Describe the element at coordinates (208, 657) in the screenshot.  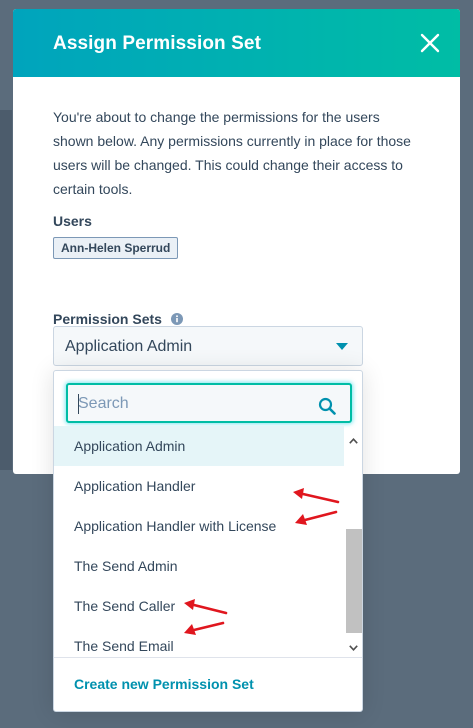
I see `dropdown-divider` at that location.